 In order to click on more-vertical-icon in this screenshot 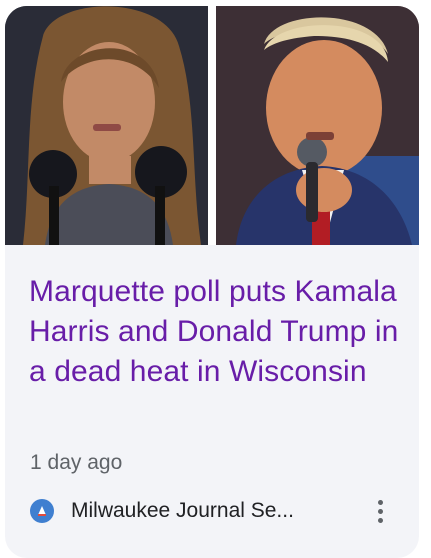, I will do `click(380, 502)`.